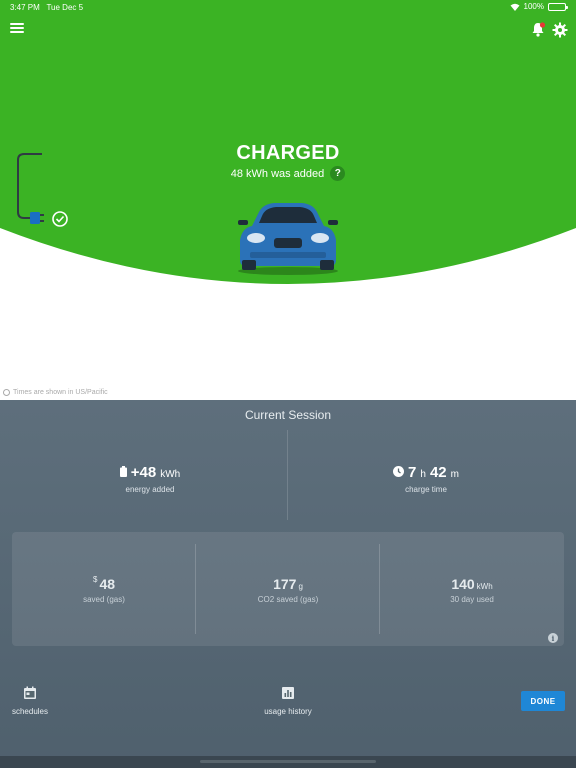  I want to click on energy-added-text: 48 kWh was added, so click(277, 173).